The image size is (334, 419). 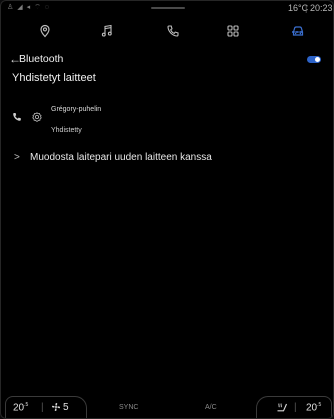 What do you see at coordinates (20, 7) in the screenshot?
I see `signal-icon: ◢` at bounding box center [20, 7].